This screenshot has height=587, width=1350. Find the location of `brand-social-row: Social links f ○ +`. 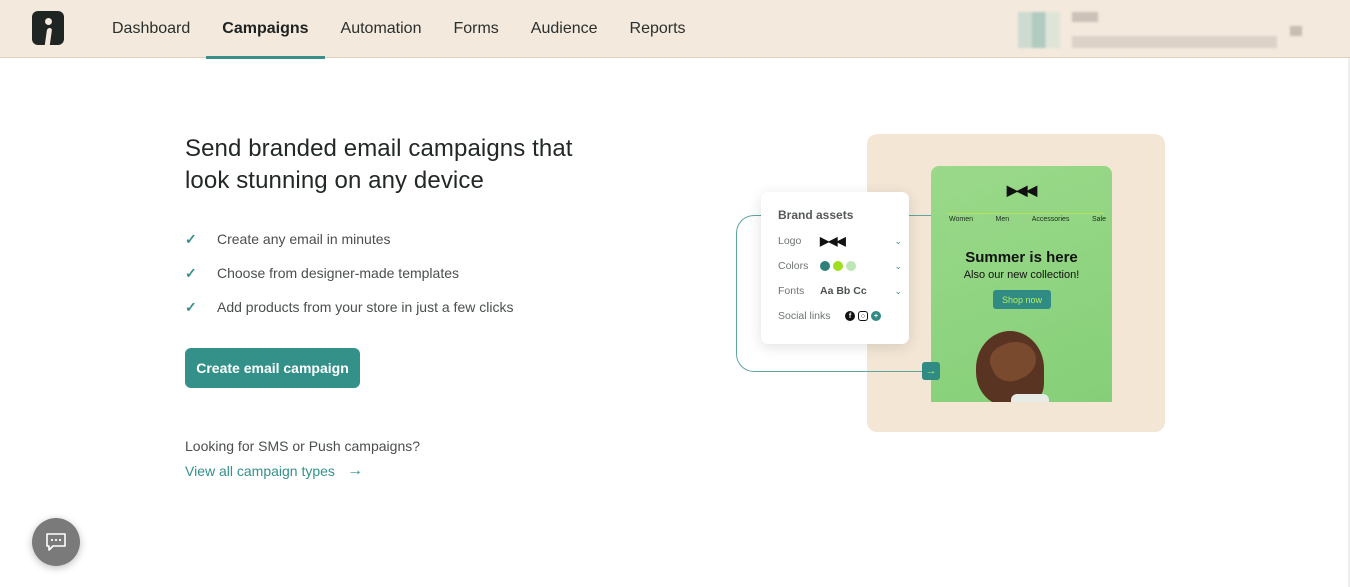

brand-social-row: Social links f ○ + is located at coordinates (838, 316).